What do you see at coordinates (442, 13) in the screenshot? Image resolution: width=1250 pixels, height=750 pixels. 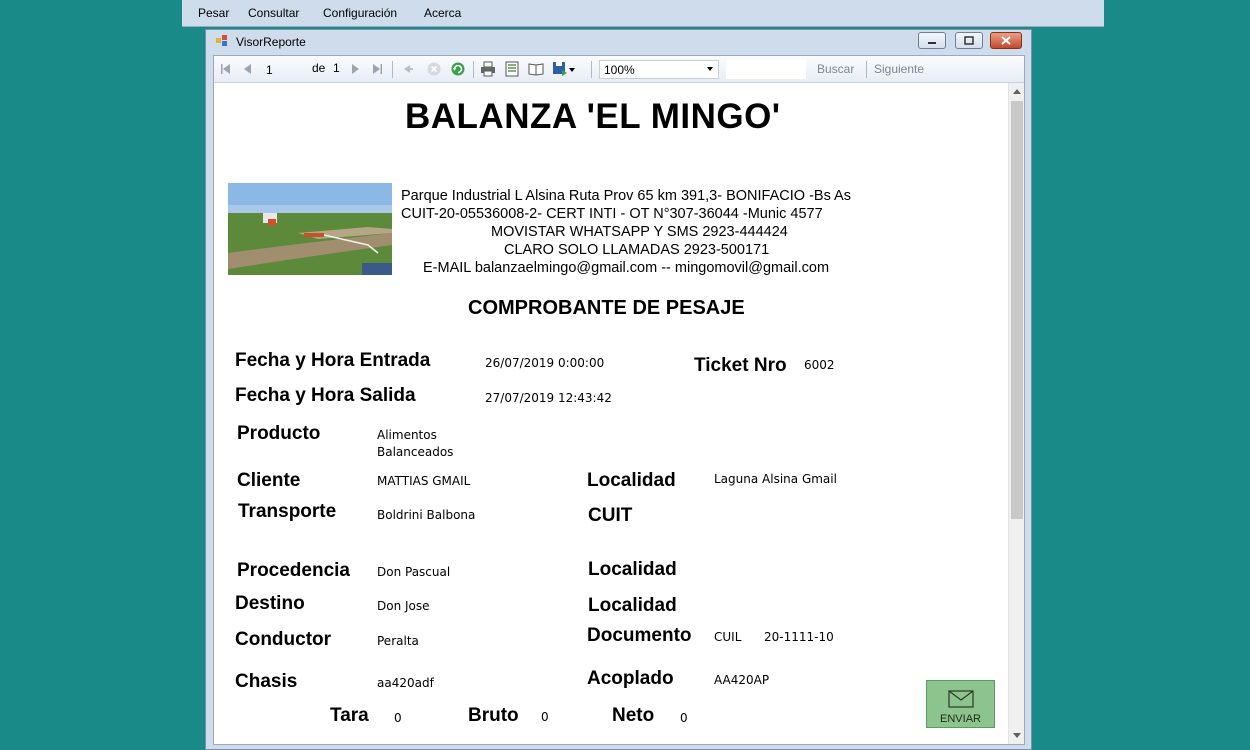 I see `menu-acerca: Acerca` at bounding box center [442, 13].